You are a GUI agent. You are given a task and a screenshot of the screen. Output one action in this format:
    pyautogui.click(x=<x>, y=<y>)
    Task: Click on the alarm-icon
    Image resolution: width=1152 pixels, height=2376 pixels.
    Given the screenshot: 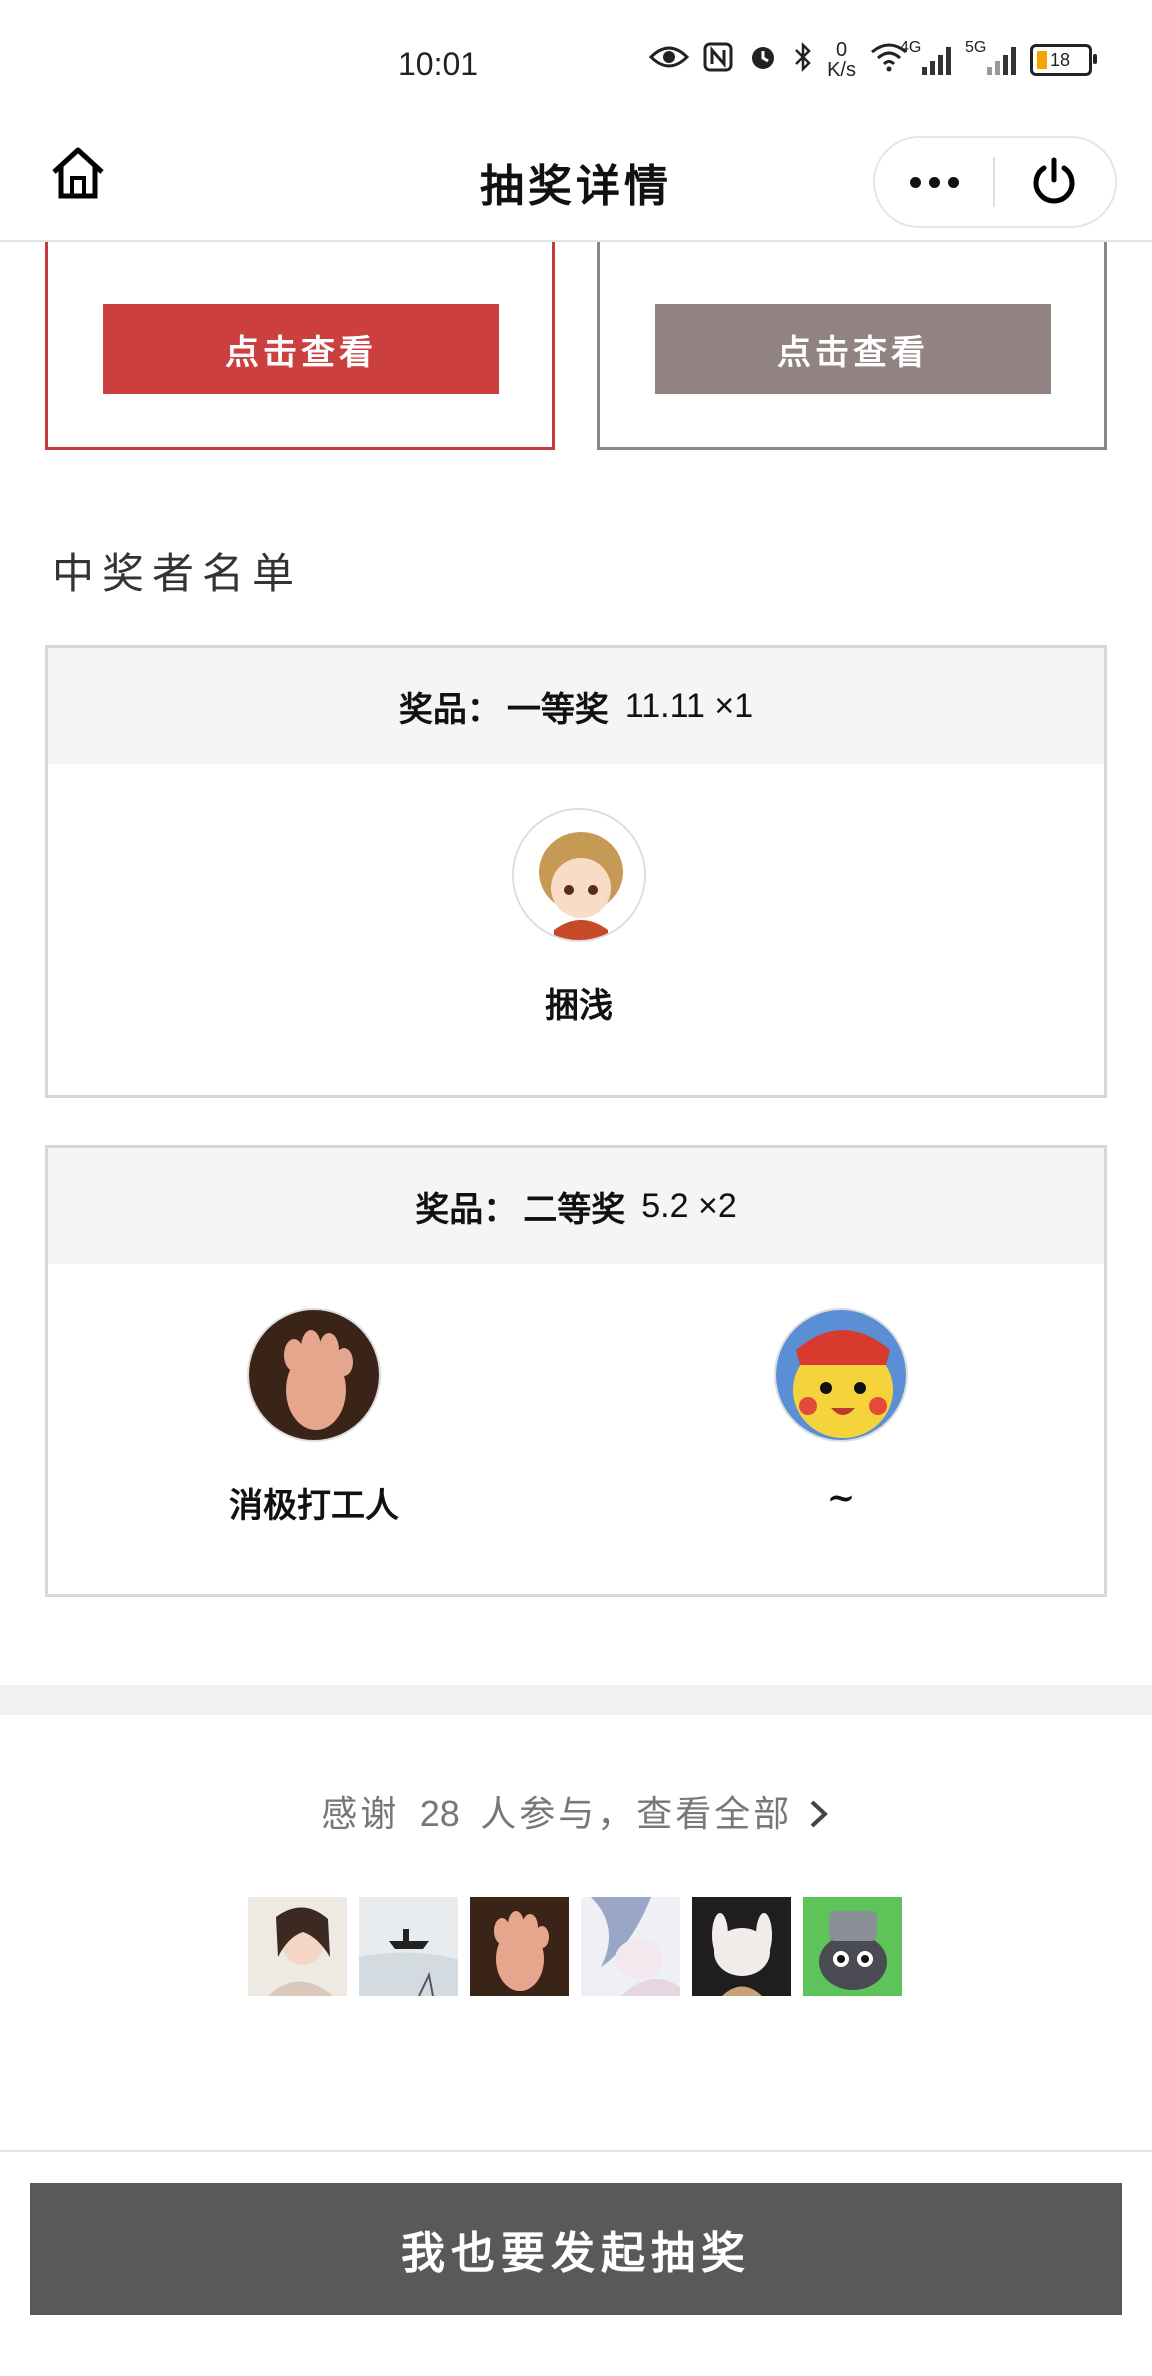 What is the action you would take?
    pyautogui.click(x=763, y=60)
    